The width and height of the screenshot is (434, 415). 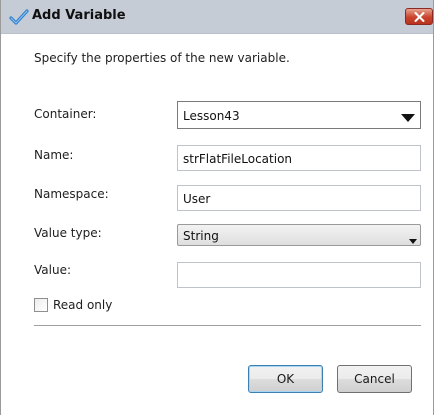 What do you see at coordinates (82, 305) in the screenshot?
I see `read-only-label: Read only` at bounding box center [82, 305].